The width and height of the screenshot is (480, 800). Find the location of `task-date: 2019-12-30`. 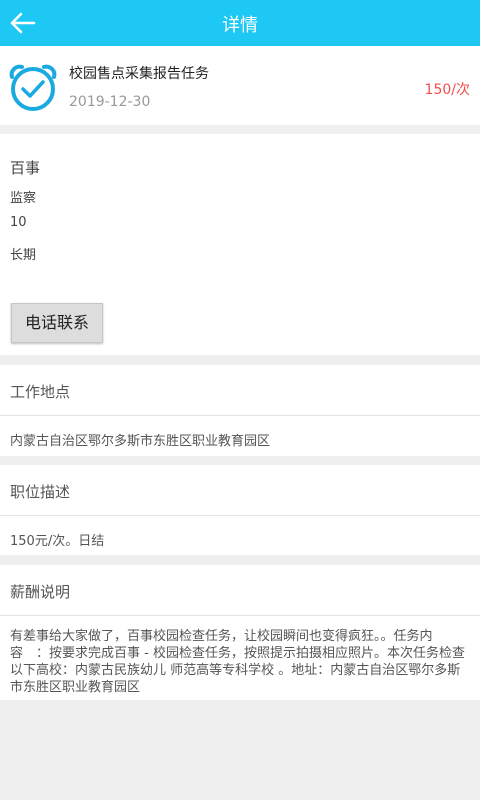

task-date: 2019-12-30 is located at coordinates (110, 102).